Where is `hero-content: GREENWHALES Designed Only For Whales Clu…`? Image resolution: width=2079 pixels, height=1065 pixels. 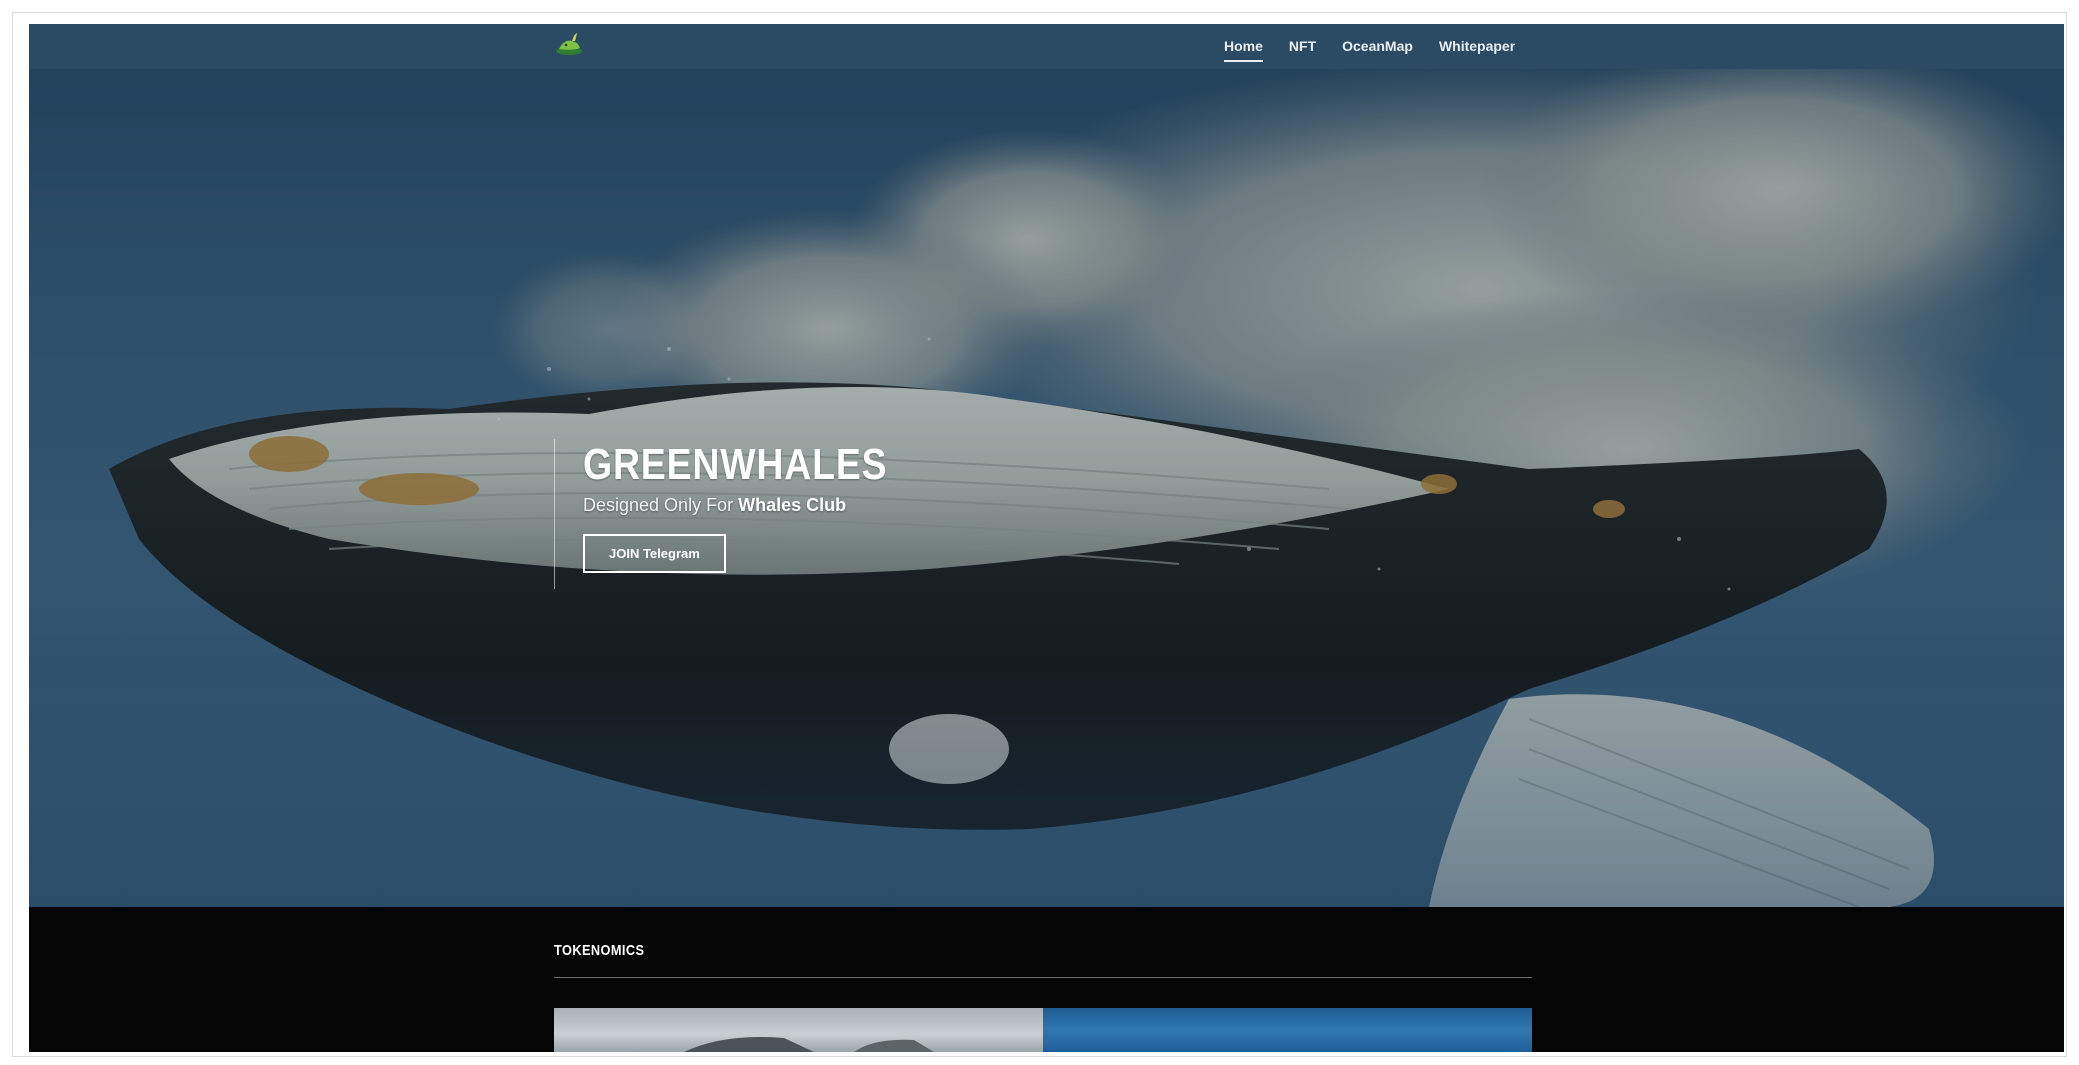 hero-content: GREENWHALES Designed Only For Whales Clu… is located at coordinates (747, 514).